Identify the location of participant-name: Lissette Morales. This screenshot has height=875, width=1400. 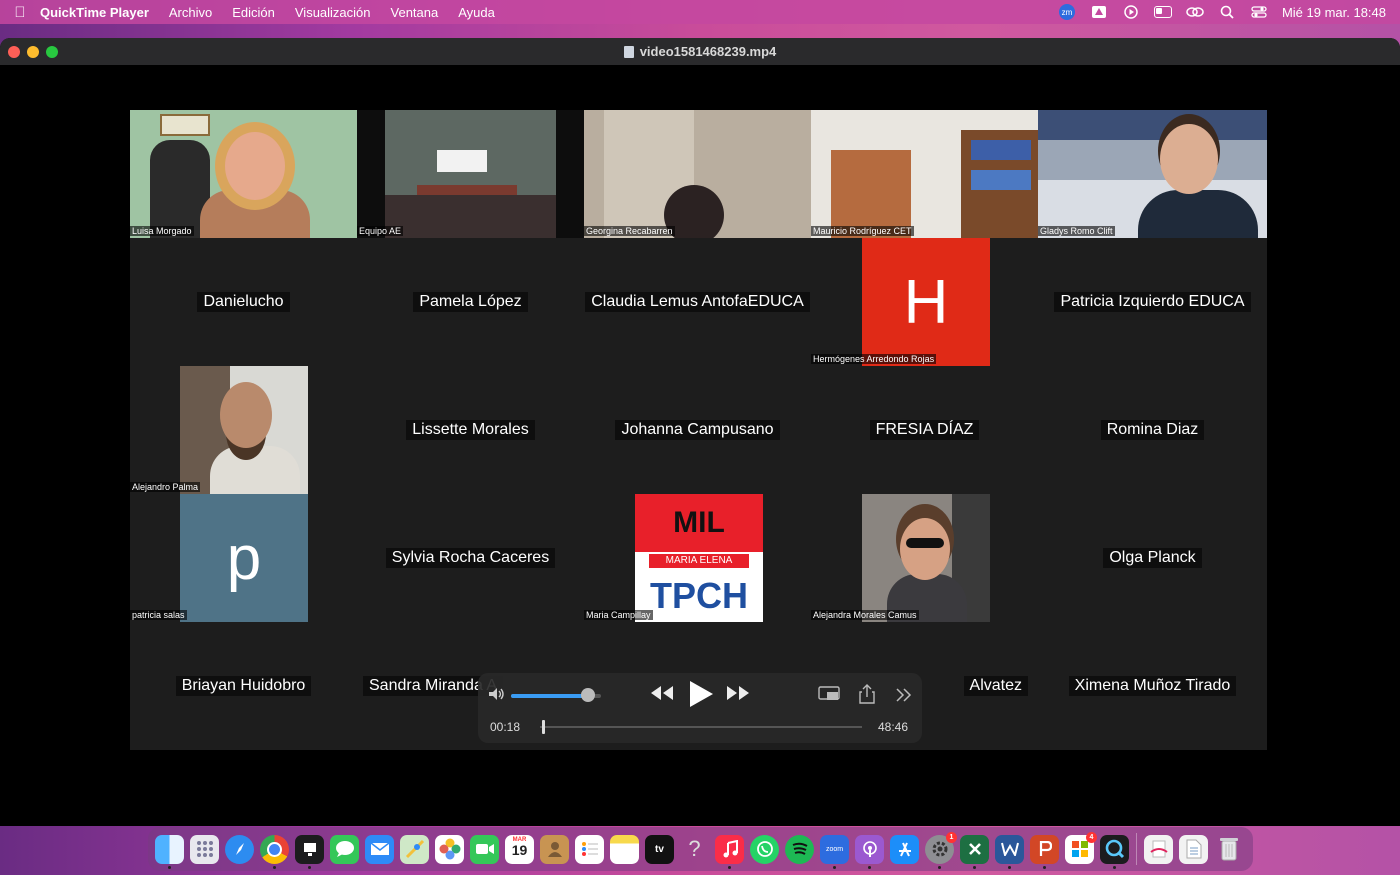
(470, 430).